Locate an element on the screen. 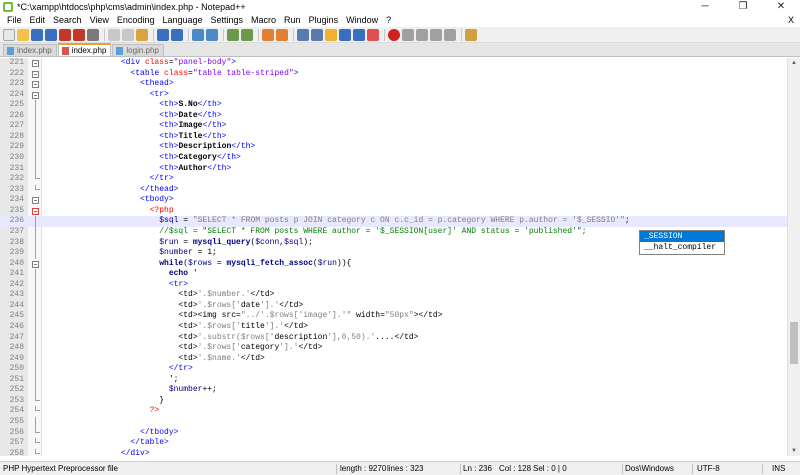  menu-run: Run is located at coordinates (292, 20).